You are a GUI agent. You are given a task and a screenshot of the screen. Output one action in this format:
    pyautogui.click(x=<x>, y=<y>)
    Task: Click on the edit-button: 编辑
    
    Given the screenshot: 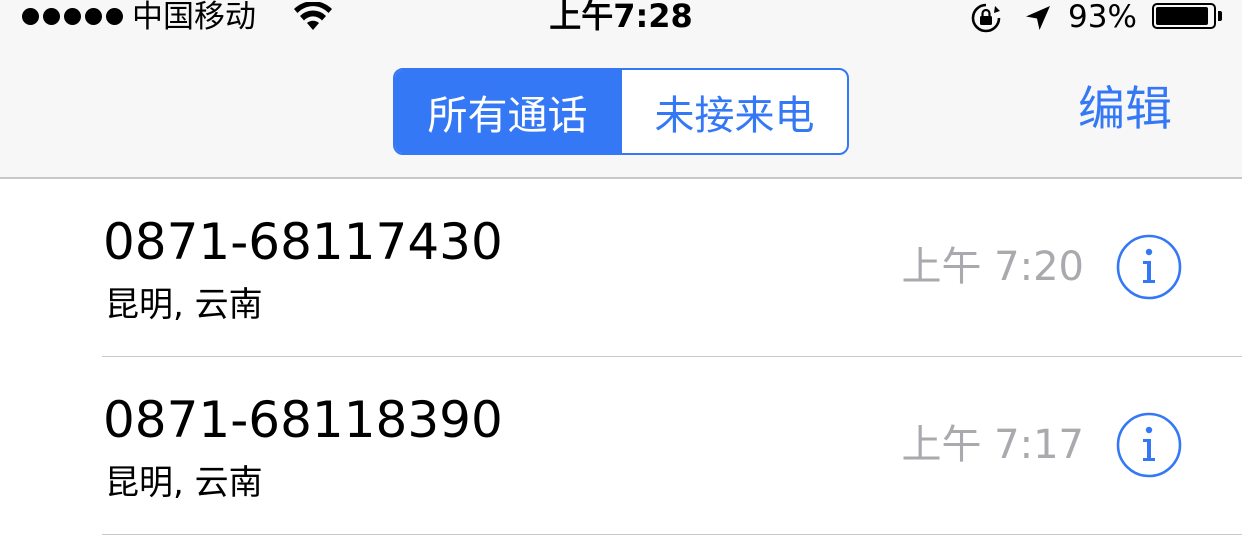 What is the action you would take?
    pyautogui.click(x=1125, y=110)
    